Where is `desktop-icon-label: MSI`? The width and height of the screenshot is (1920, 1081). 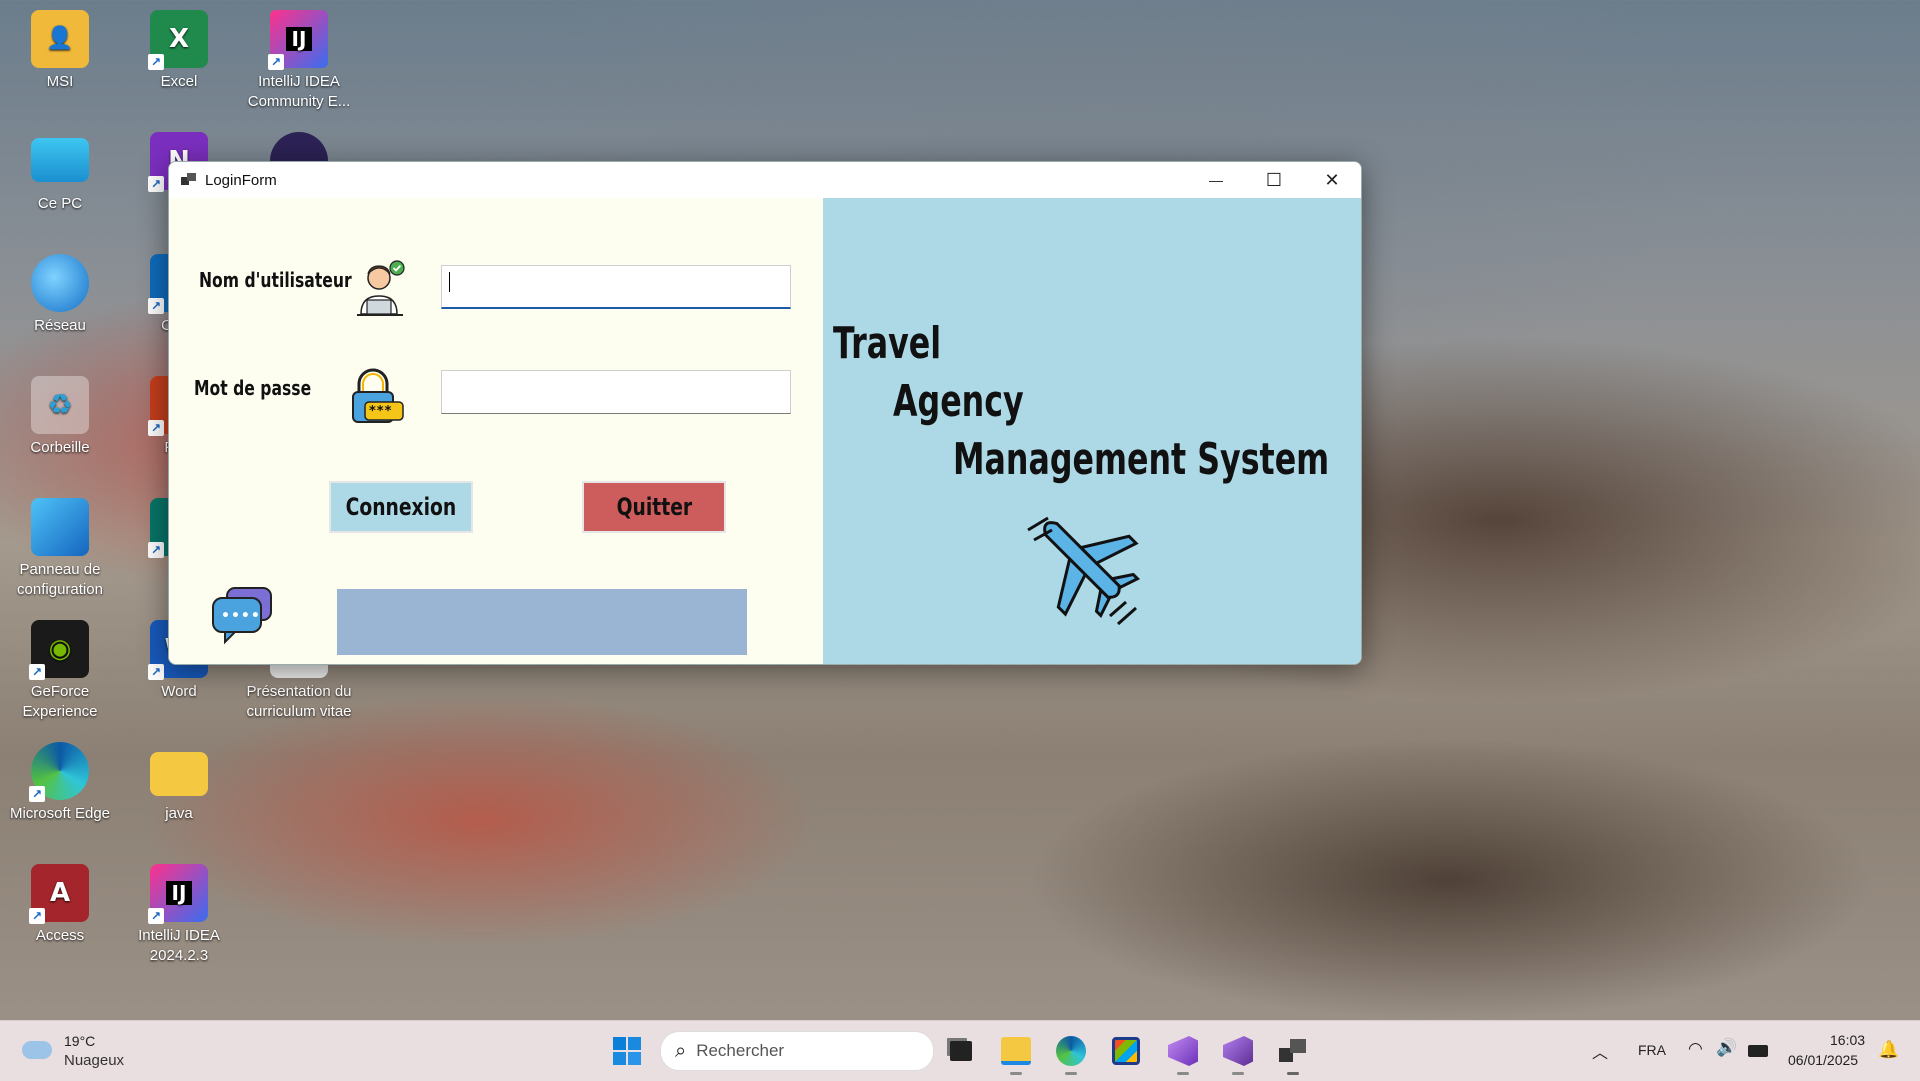
desktop-icon-label: MSI is located at coordinates (60, 81).